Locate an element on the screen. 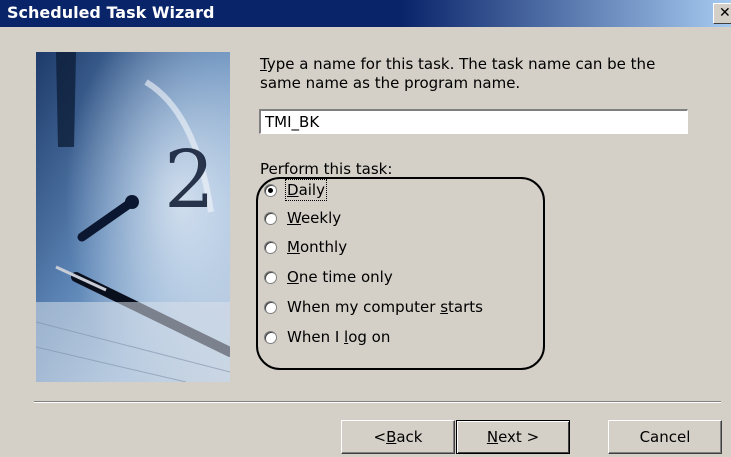 Image resolution: width=731 pixels, height=457 pixels. task-name-input is located at coordinates (473, 121).